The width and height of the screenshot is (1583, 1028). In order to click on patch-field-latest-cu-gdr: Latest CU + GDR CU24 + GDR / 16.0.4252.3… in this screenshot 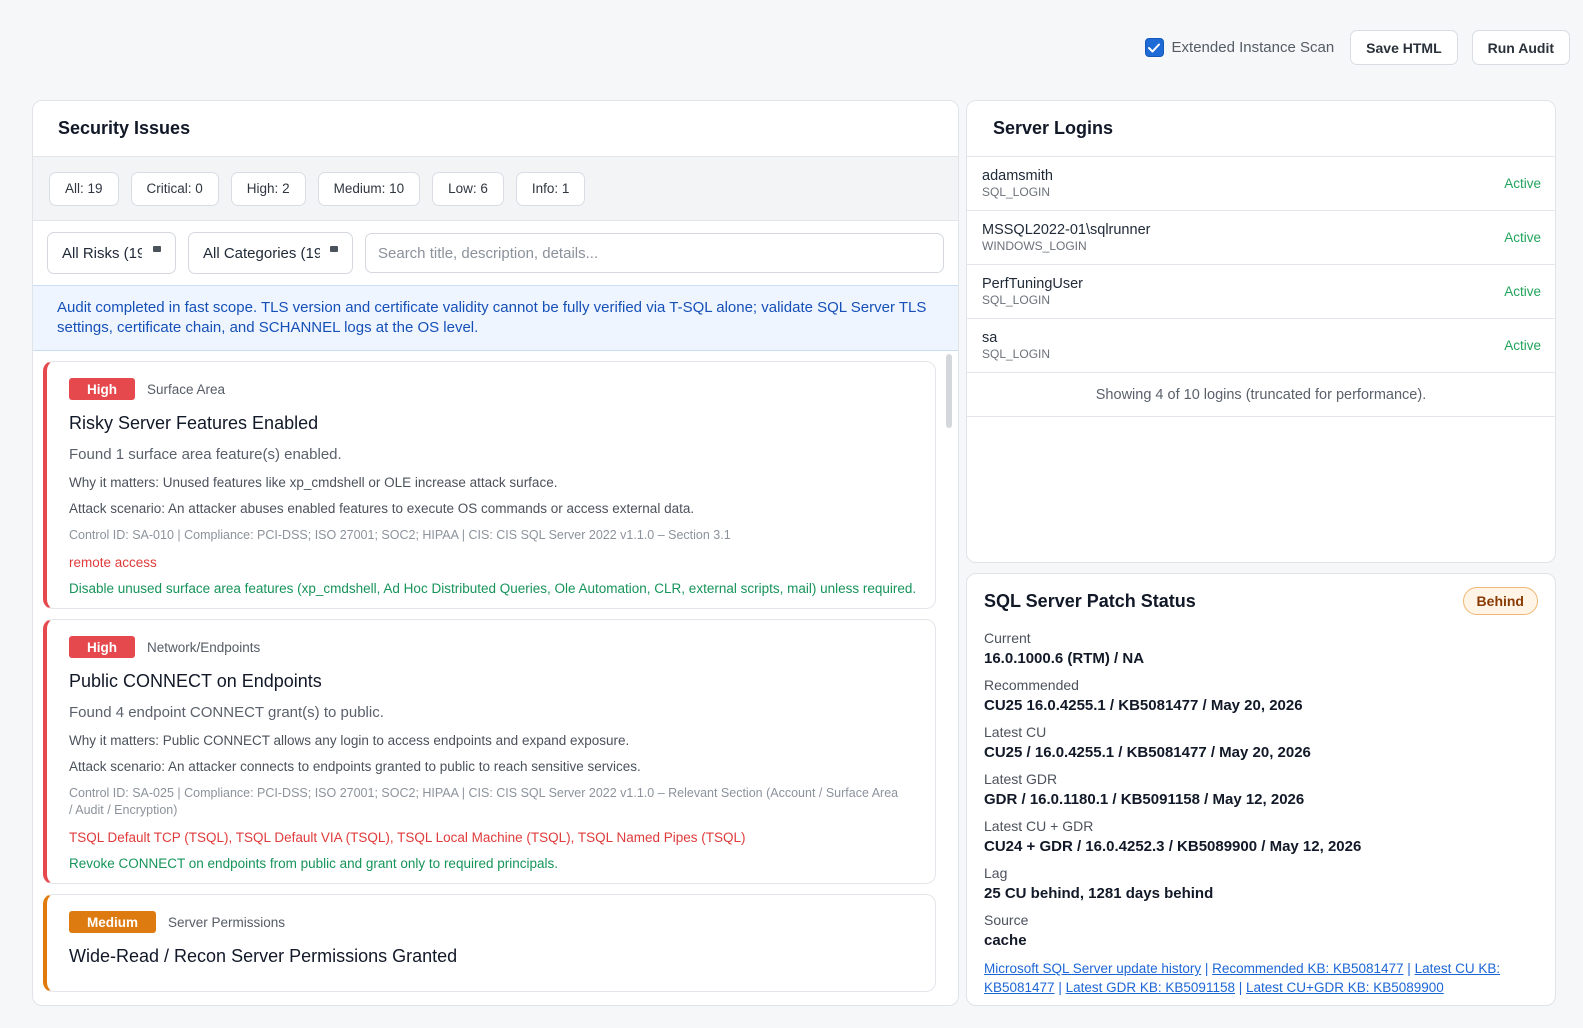, I will do `click(1261, 837)`.